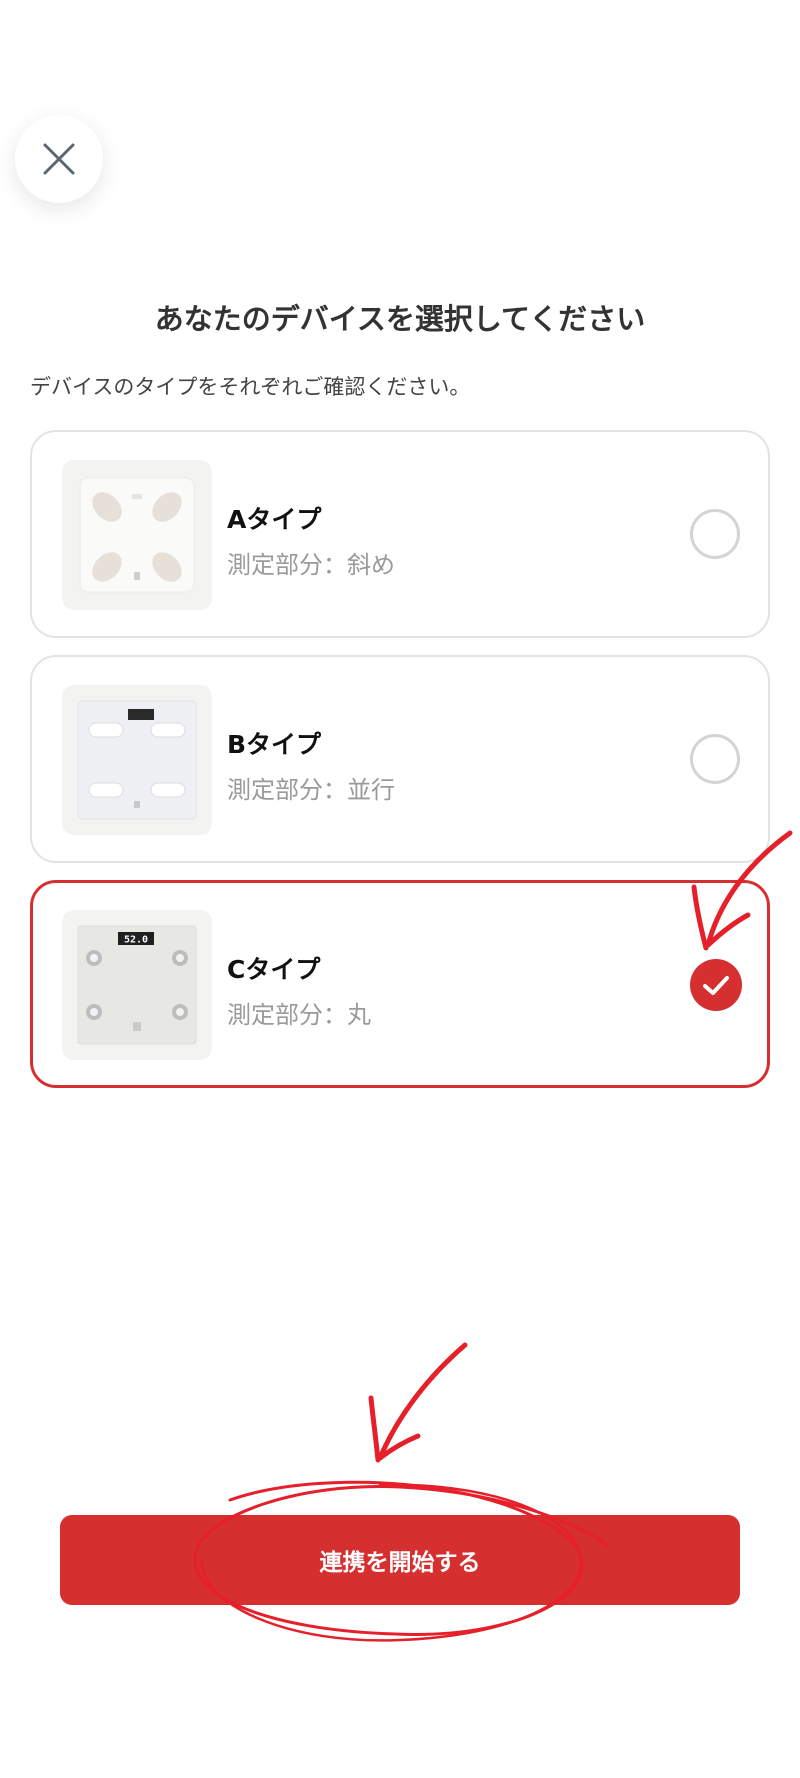  Describe the element at coordinates (274, 519) in the screenshot. I see `device-name-a: Aタイプ` at that location.